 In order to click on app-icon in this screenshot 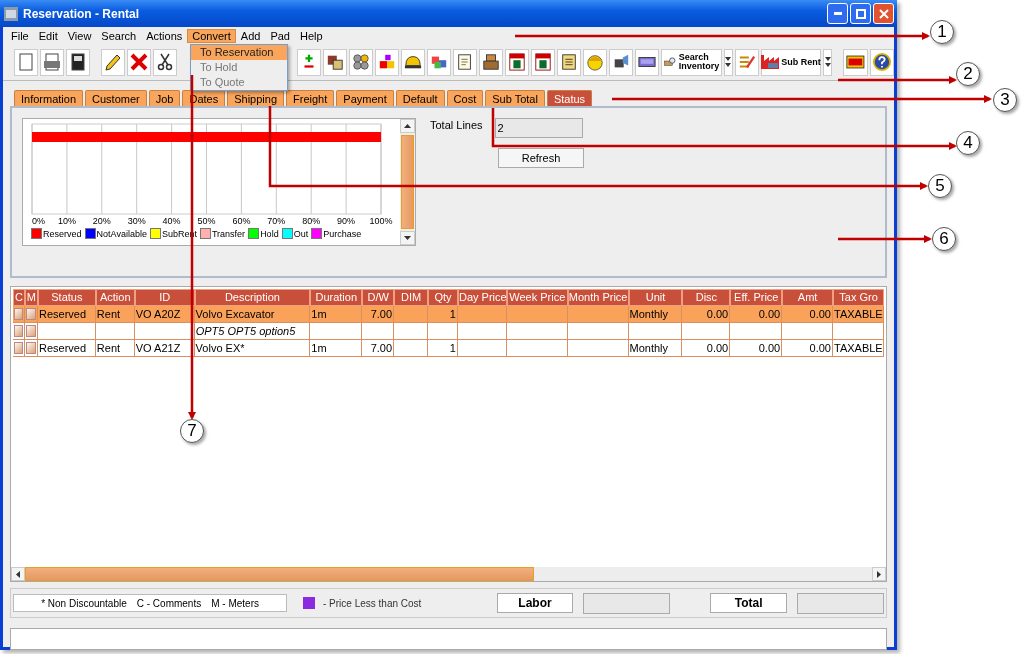, I will do `click(11, 13)`.